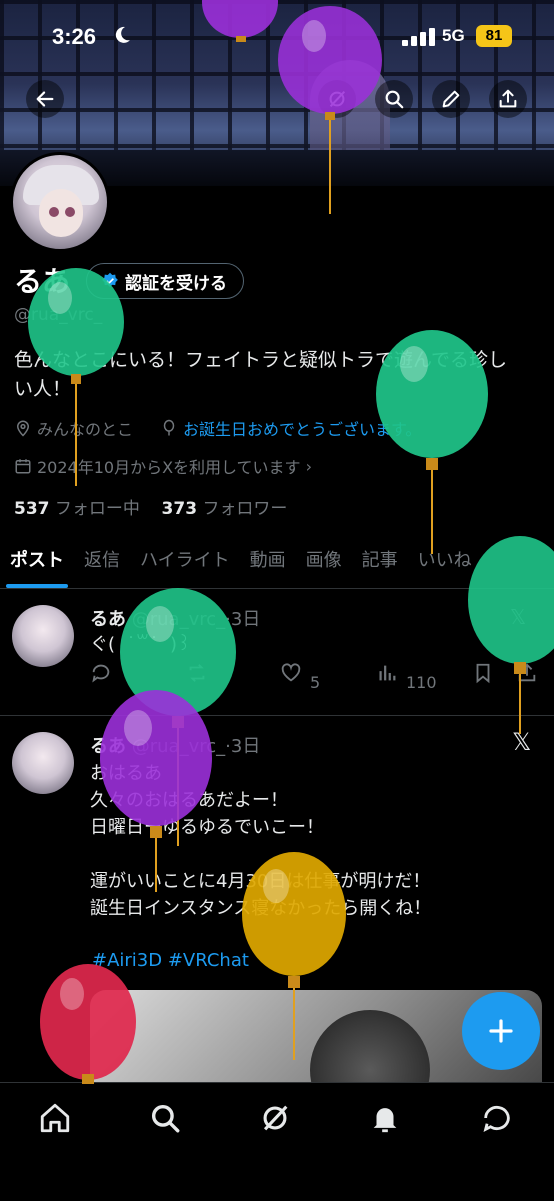  Describe the element at coordinates (85, 429) in the screenshot. I see `location-text: みんなのとこ` at that location.